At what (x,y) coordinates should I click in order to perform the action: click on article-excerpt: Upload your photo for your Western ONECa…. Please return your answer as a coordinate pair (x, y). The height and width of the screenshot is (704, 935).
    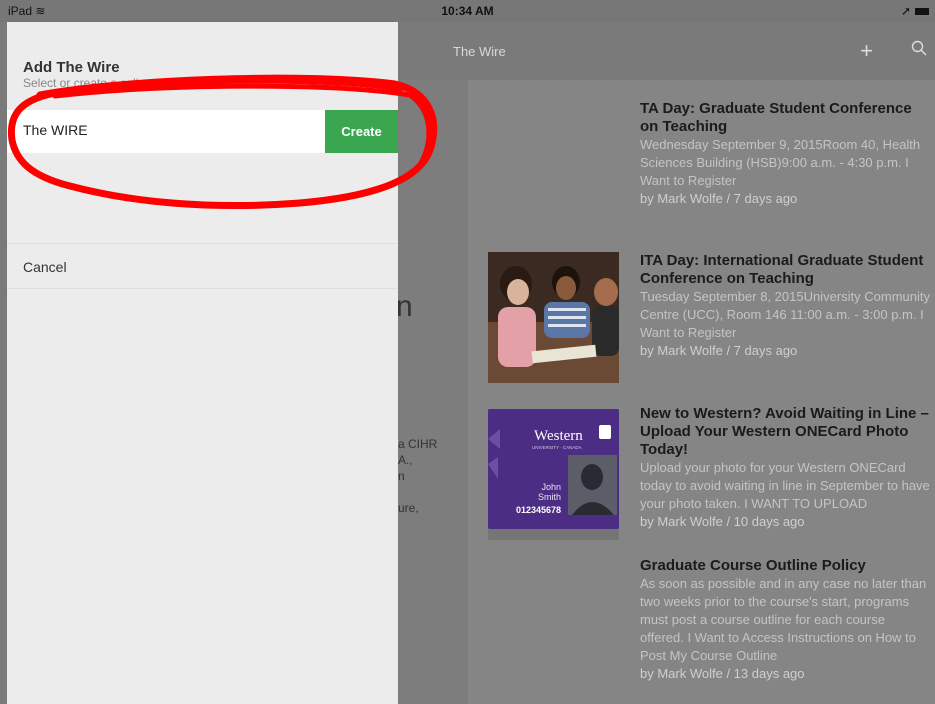
    Looking at the image, I should click on (785, 485).